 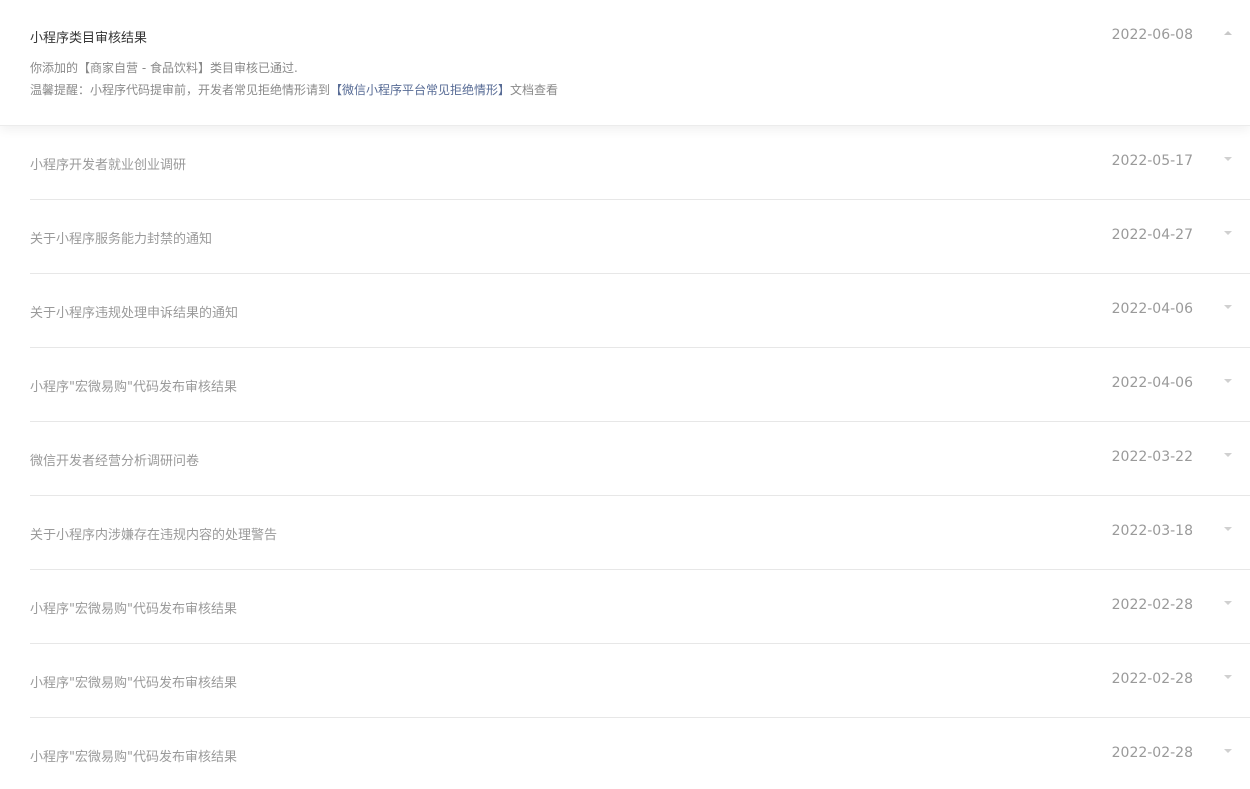 I want to click on notice-row: 关于小程序服务能力封禁的通知 2022-04-27, so click(x=640, y=237).